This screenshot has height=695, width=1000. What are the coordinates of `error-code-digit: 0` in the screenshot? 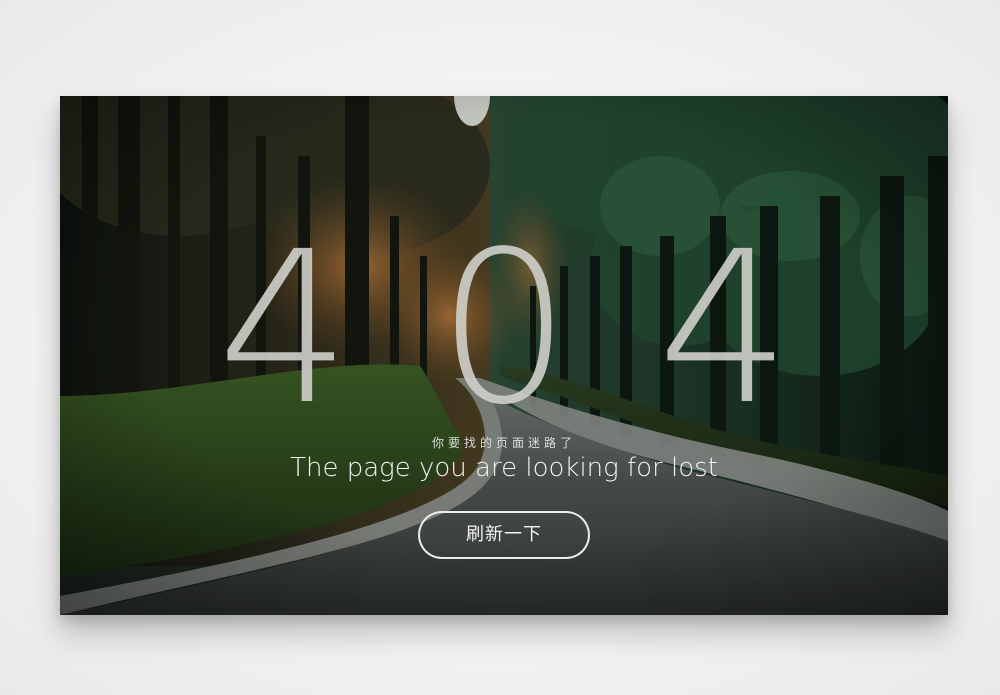 It's located at (504, 328).